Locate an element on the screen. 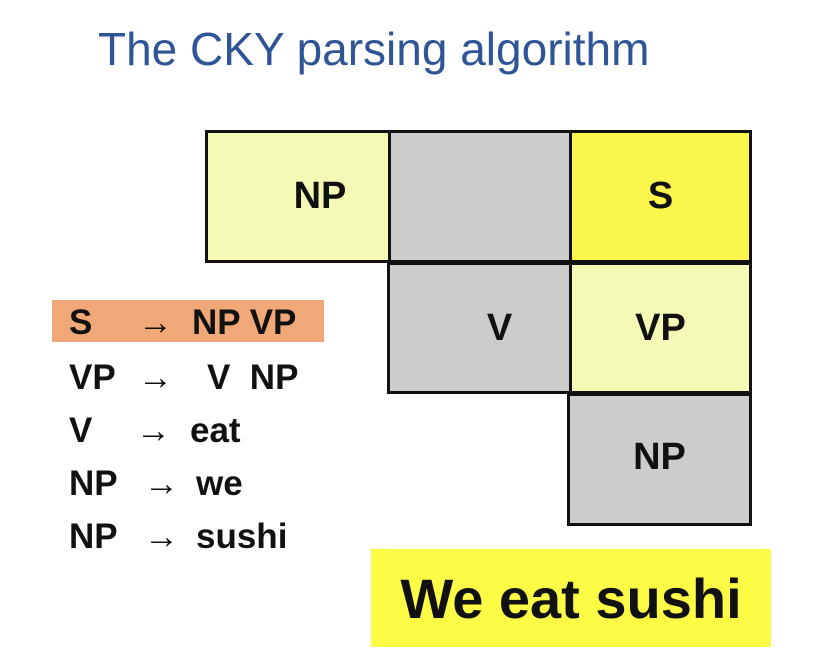 This screenshot has width=818, height=655. chart-cell-empty-top-middle is located at coordinates (480, 196).